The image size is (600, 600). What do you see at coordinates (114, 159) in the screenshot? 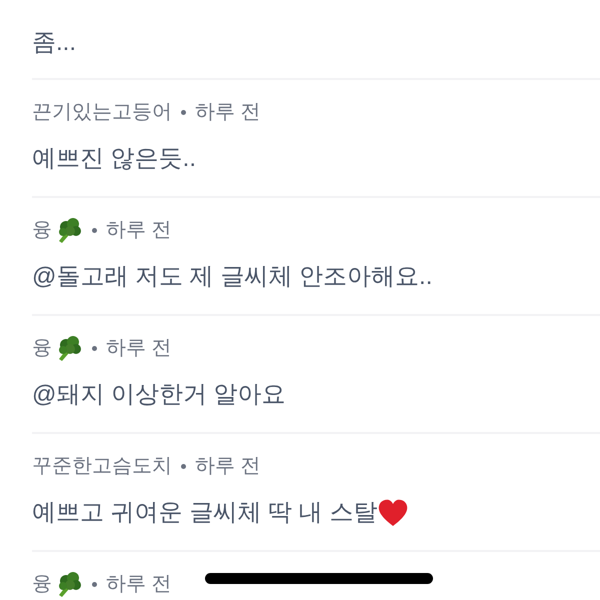
I see `comment-text: 예쁘진 않은듯..` at bounding box center [114, 159].